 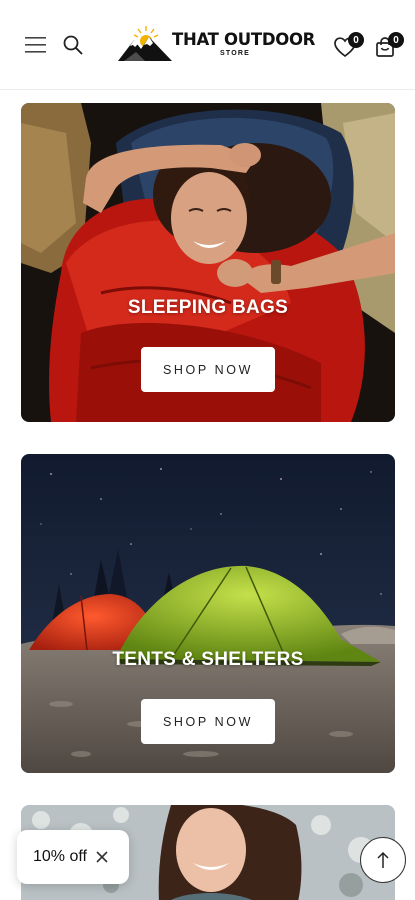 I want to click on site-header: THAT OUTDOOR STORE 0 0, so click(x=207, y=45).